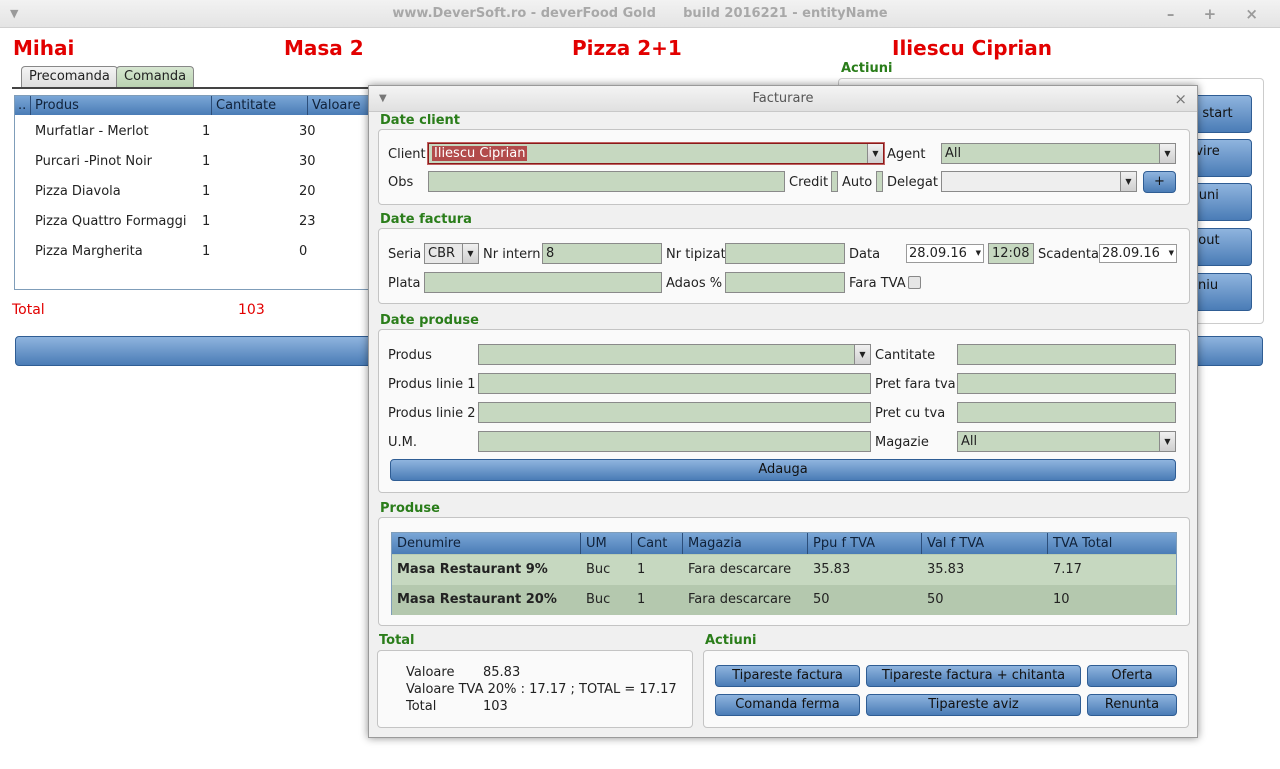  What do you see at coordinates (787, 705) in the screenshot?
I see `firm-order-button: Comanda ferma` at bounding box center [787, 705].